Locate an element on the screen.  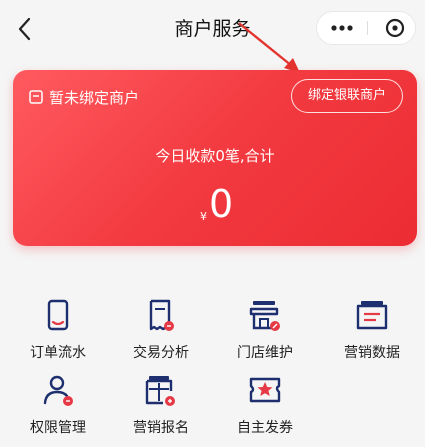
service-label: 营销报名 is located at coordinates (161, 428).